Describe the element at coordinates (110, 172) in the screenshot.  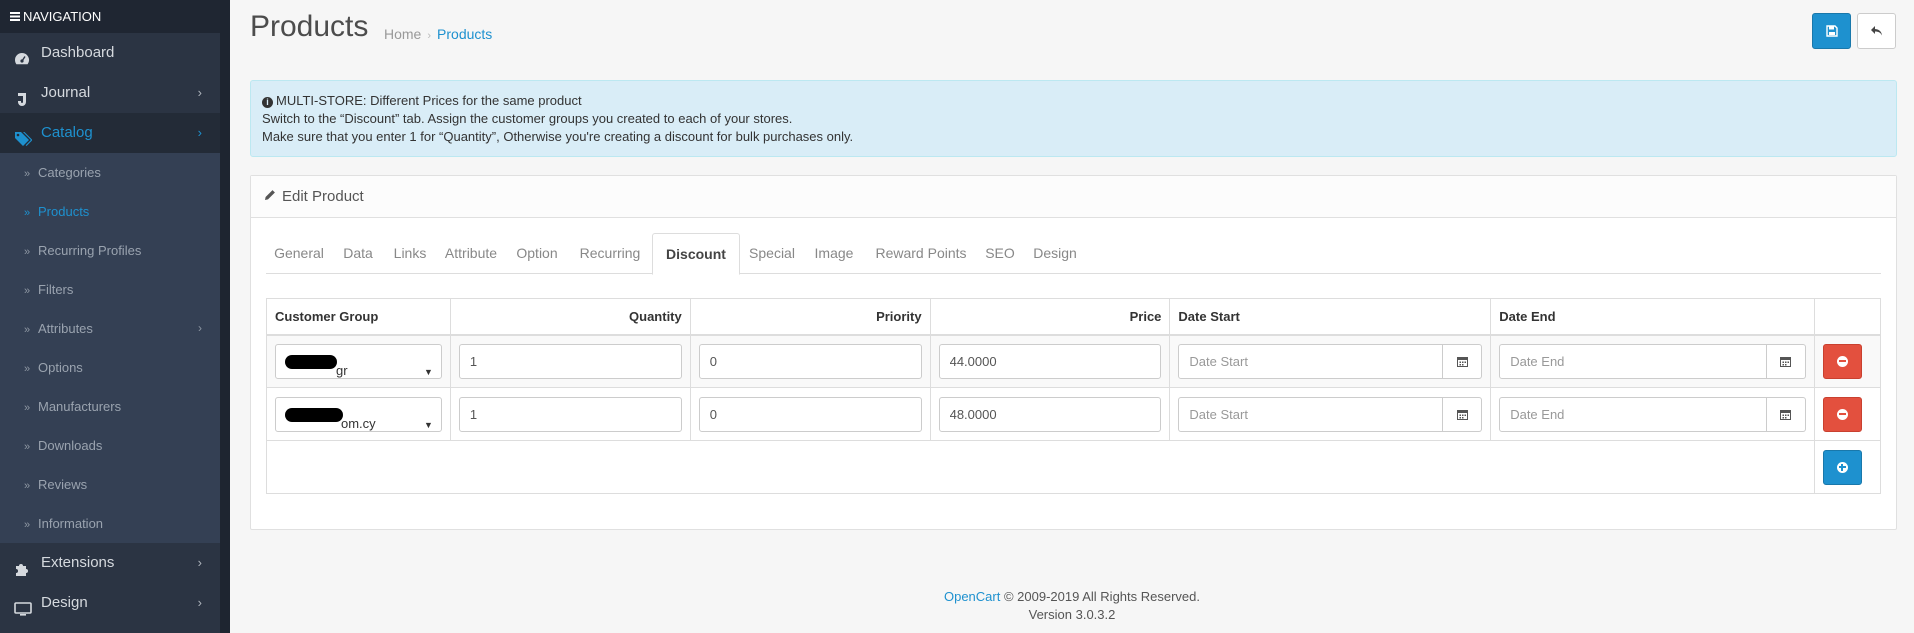
I see `sidebar-item-categories: » Categories` at that location.